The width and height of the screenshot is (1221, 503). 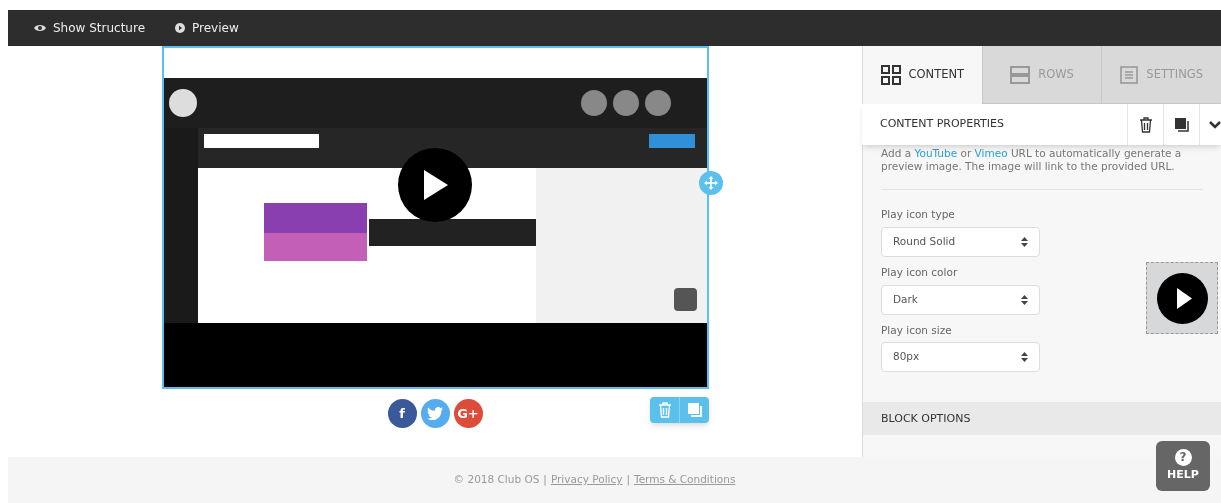 What do you see at coordinates (89, 28) in the screenshot?
I see `show-structure-button: Show Structure` at bounding box center [89, 28].